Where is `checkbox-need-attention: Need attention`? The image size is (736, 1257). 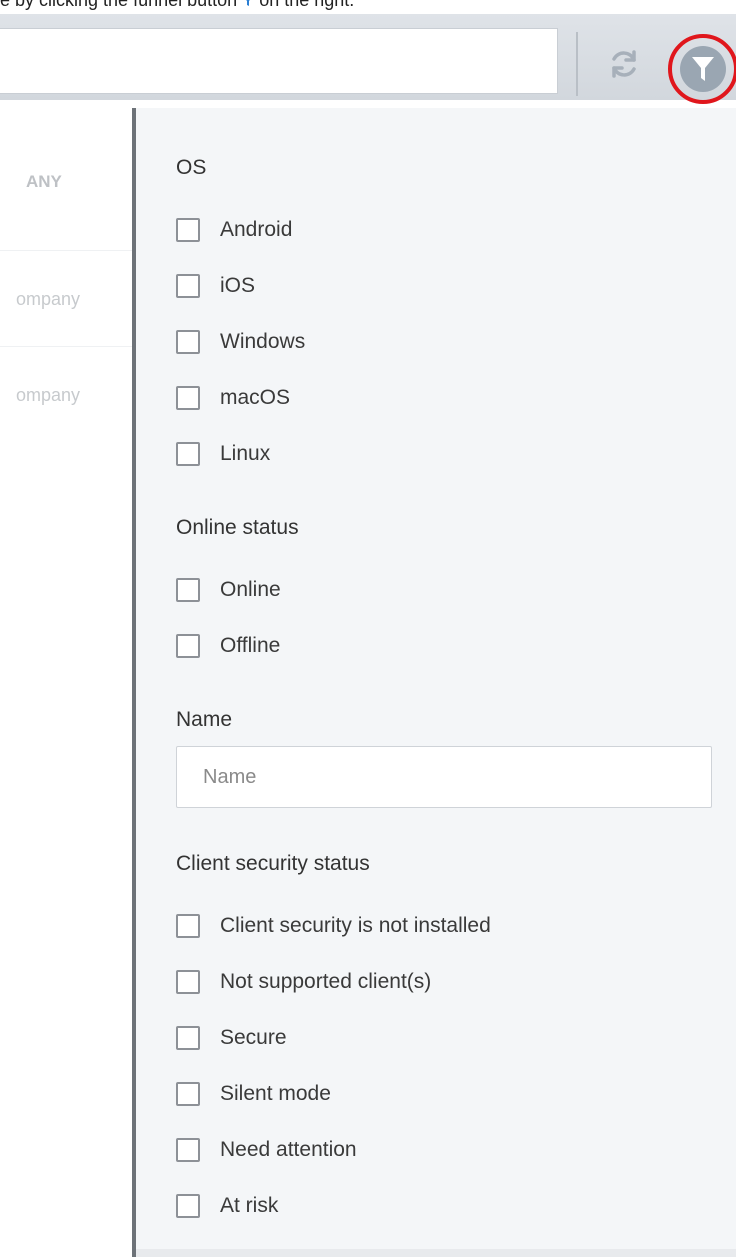
checkbox-need-attention: Need attention is located at coordinates (266, 1150).